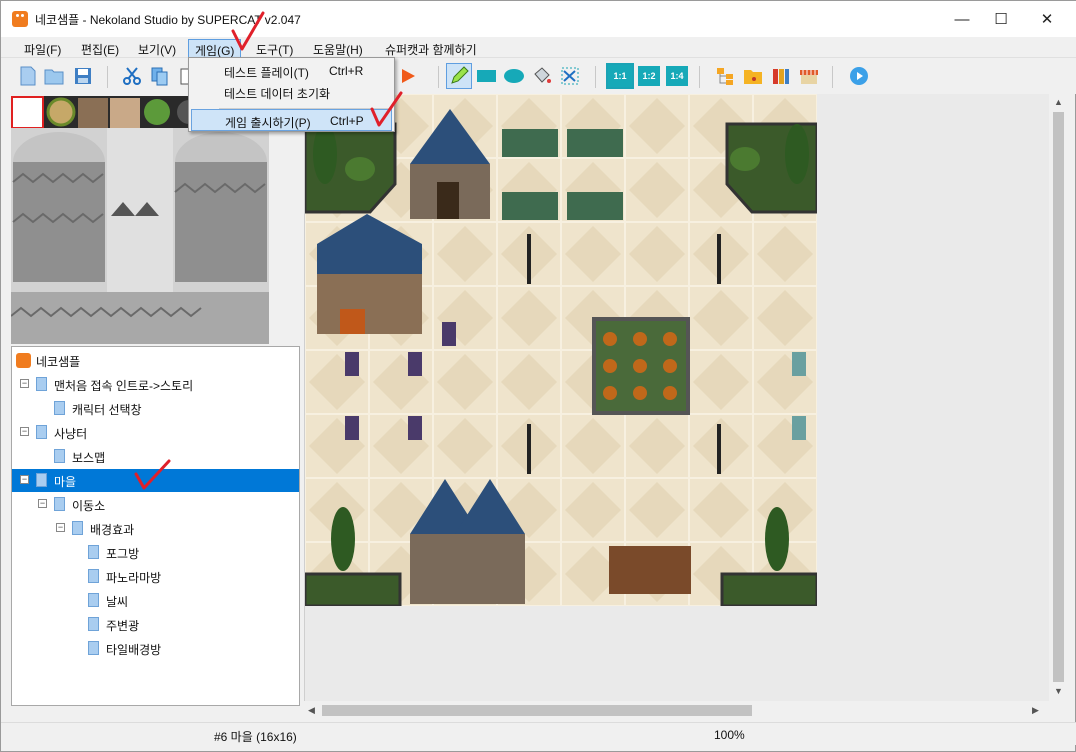  What do you see at coordinates (408, 76) in the screenshot?
I see `play-icon` at bounding box center [408, 76].